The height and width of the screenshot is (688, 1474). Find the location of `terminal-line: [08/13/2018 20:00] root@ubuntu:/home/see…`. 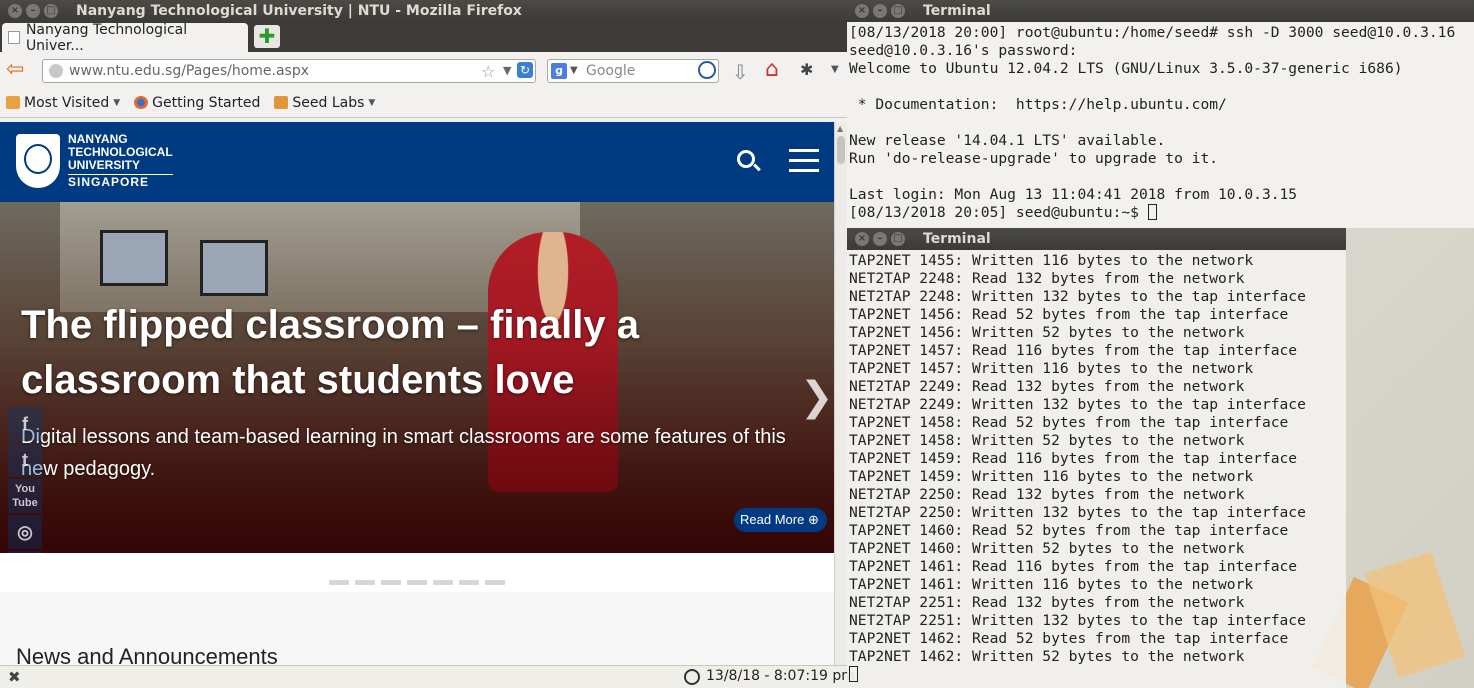

terminal-line: [08/13/2018 20:00] root@ubuntu:/home/see… is located at coordinates (1152, 32).